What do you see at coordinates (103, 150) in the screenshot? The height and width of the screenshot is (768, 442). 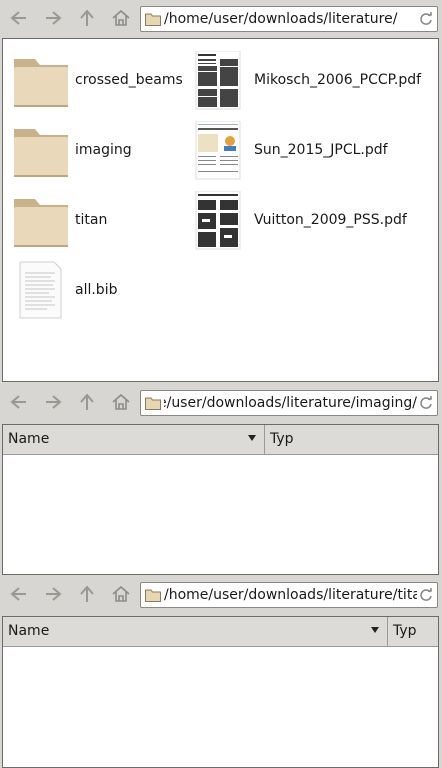 I see `item-label: imaging` at bounding box center [103, 150].